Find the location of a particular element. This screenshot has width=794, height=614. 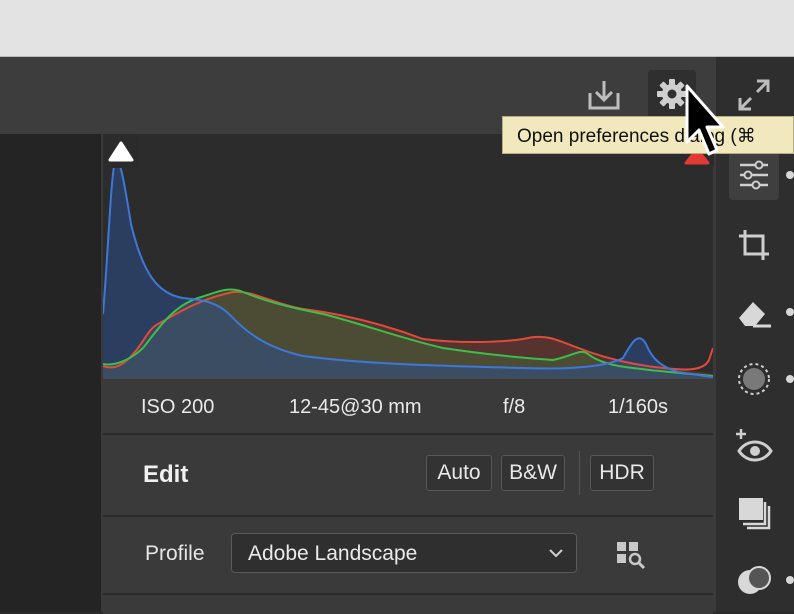

shadow-clipping-button is located at coordinates (121, 151).